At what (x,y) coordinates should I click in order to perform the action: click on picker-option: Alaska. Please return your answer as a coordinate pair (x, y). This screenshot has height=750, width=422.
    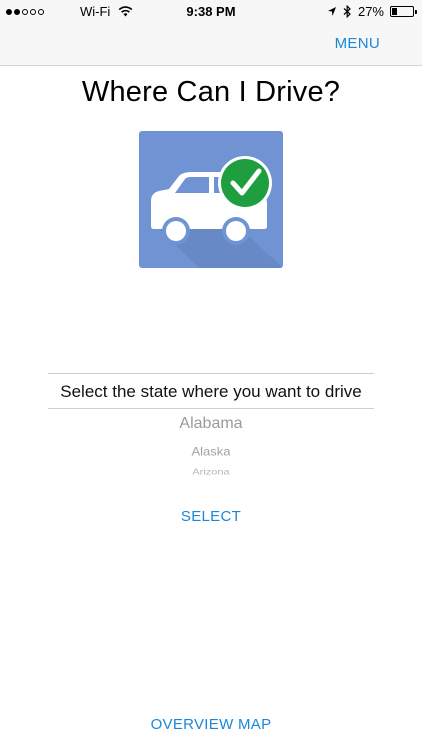
    Looking at the image, I should click on (211, 452).